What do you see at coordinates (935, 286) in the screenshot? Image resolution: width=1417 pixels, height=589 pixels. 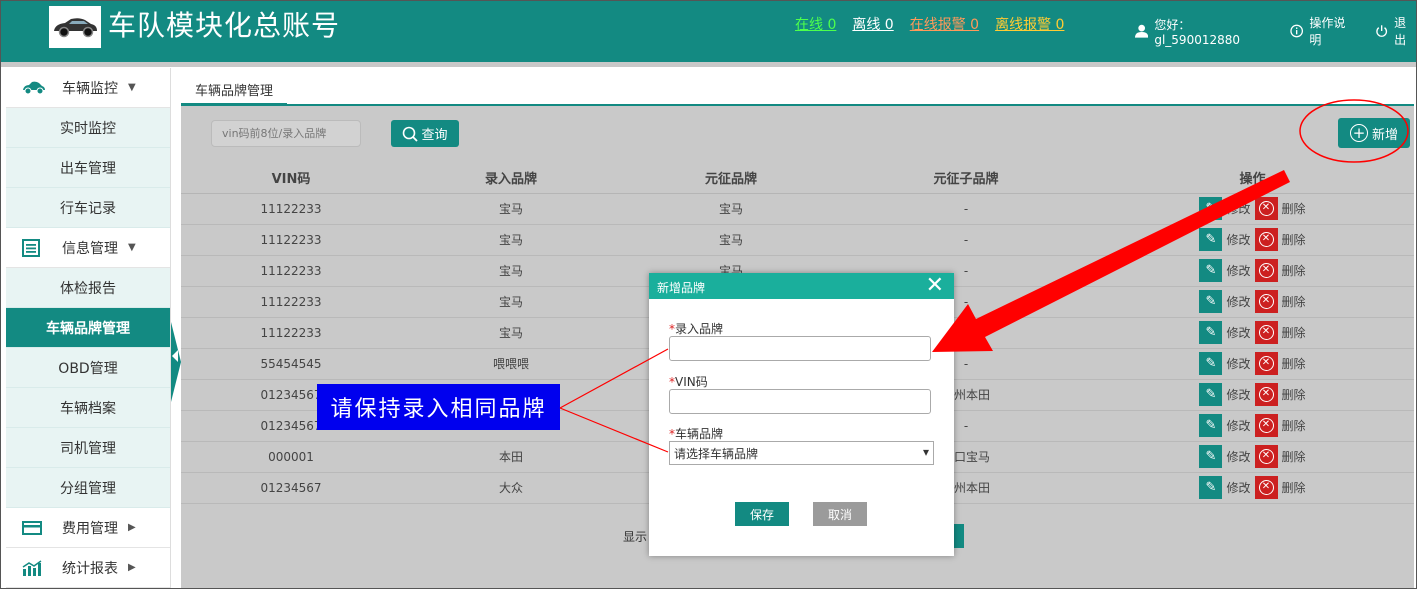 I see `close-icon: ✕` at bounding box center [935, 286].